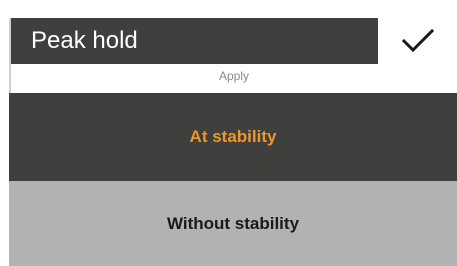 The width and height of the screenshot is (457, 266). Describe the element at coordinates (234, 76) in the screenshot. I see `apply-label: Apply` at that location.